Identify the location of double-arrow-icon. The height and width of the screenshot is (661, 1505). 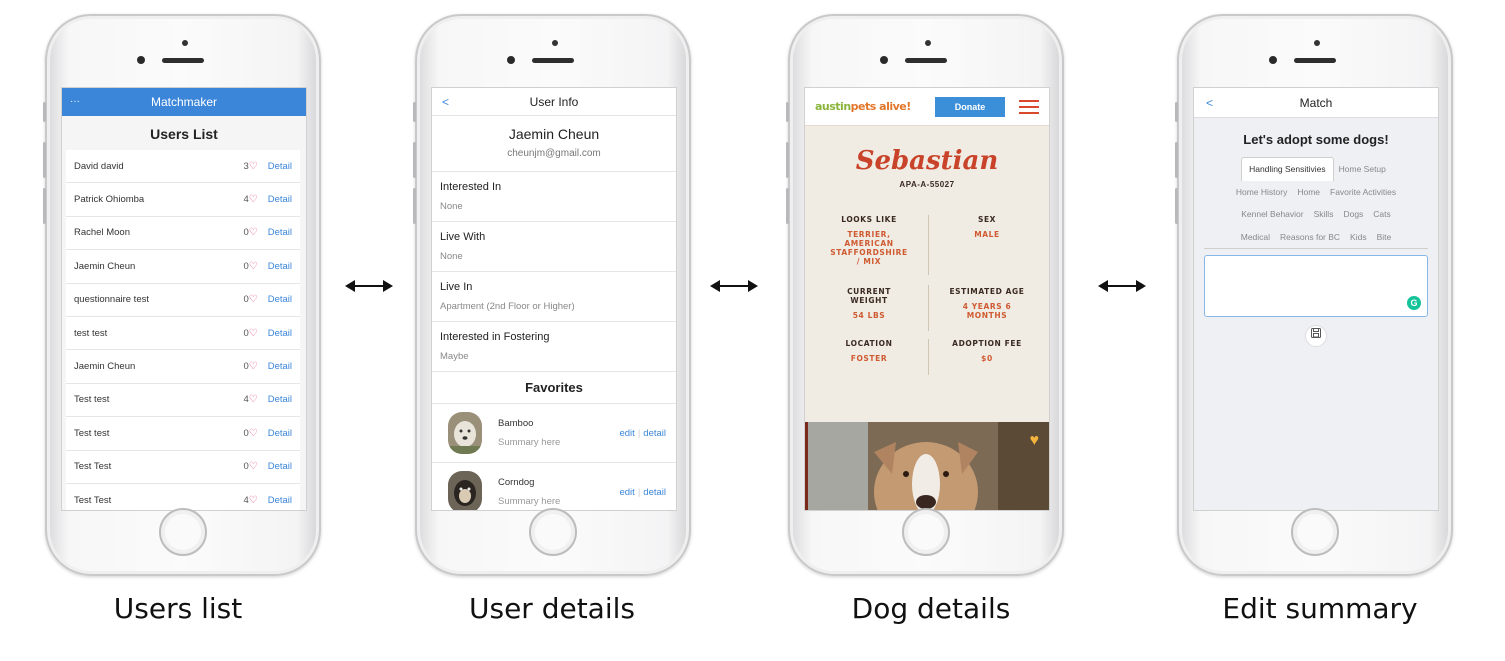
(1122, 286).